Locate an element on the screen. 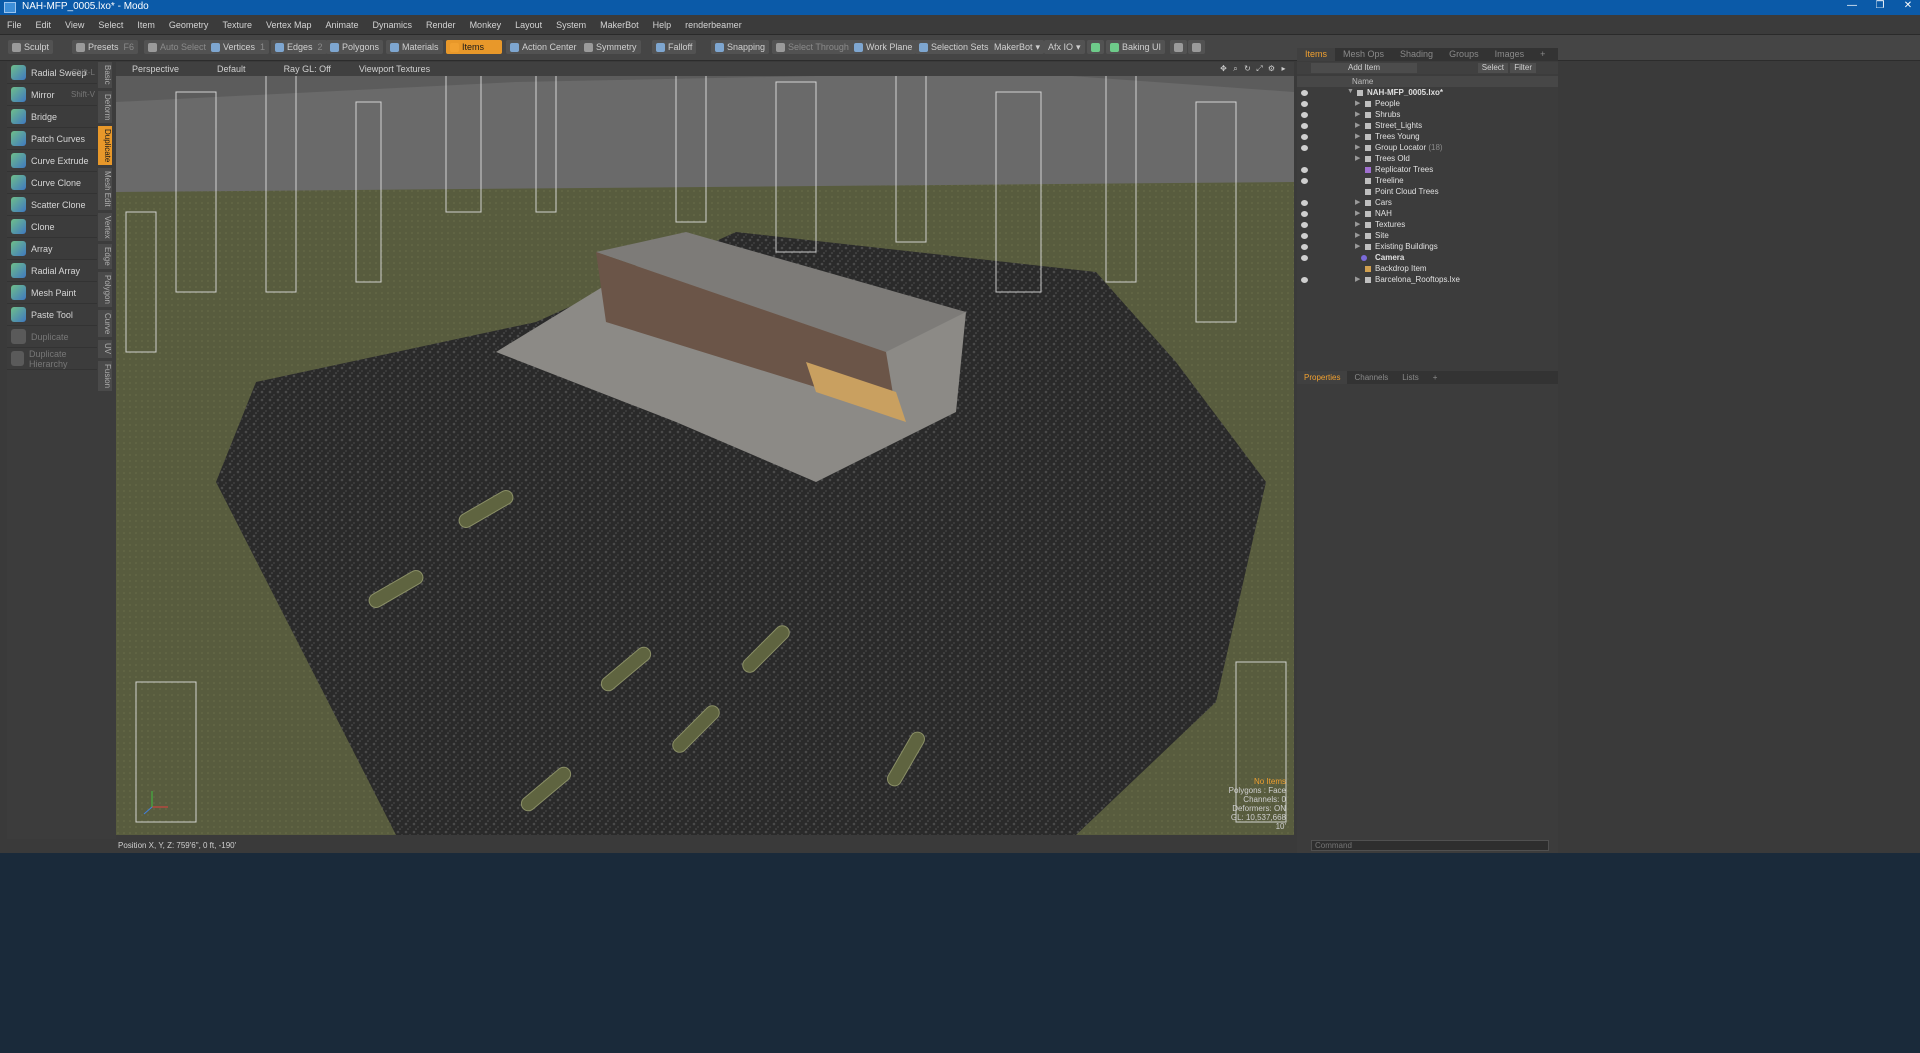 The image size is (1920, 1053). items-mode-button: Items is located at coordinates (474, 47).